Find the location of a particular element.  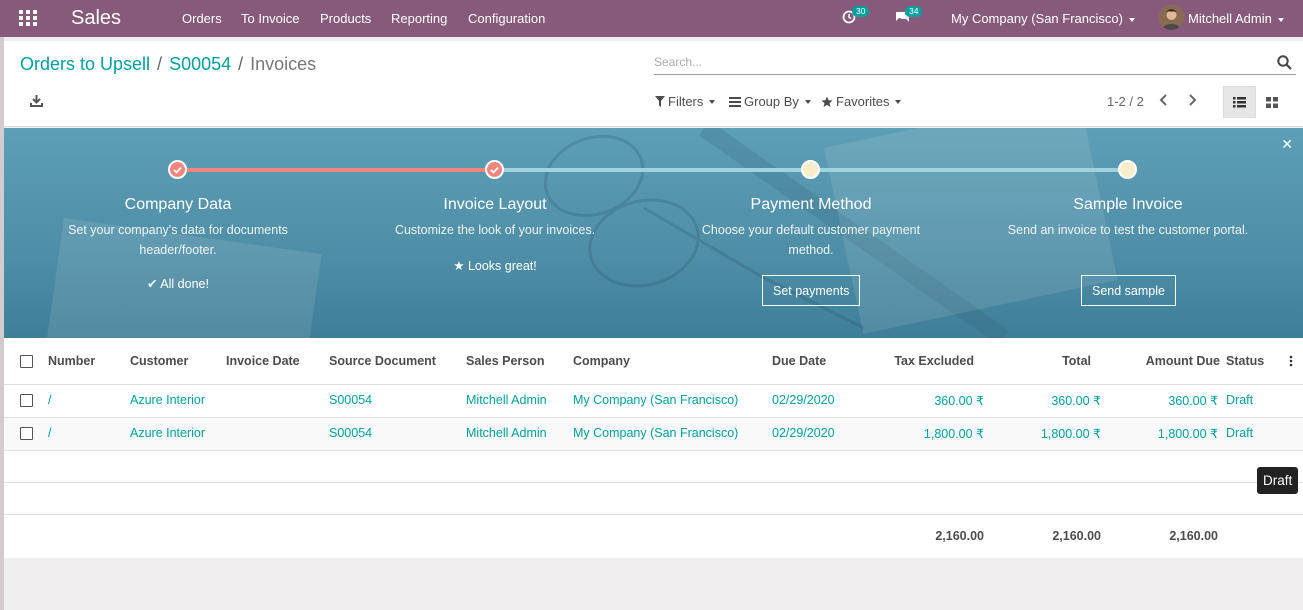

cell-amount-due: 360.00 ₹ is located at coordinates (1193, 401).